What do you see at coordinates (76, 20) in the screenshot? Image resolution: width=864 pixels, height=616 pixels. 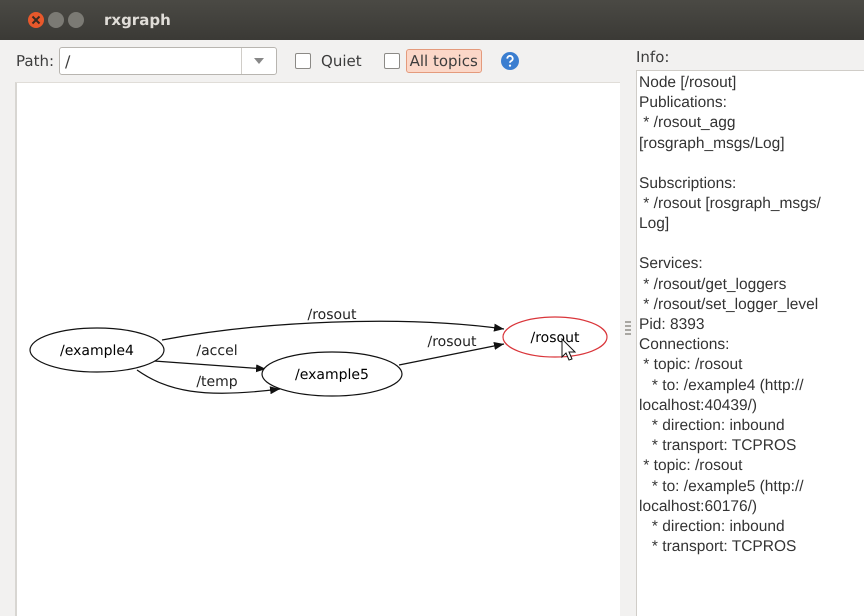 I see `maximize-icon` at bounding box center [76, 20].